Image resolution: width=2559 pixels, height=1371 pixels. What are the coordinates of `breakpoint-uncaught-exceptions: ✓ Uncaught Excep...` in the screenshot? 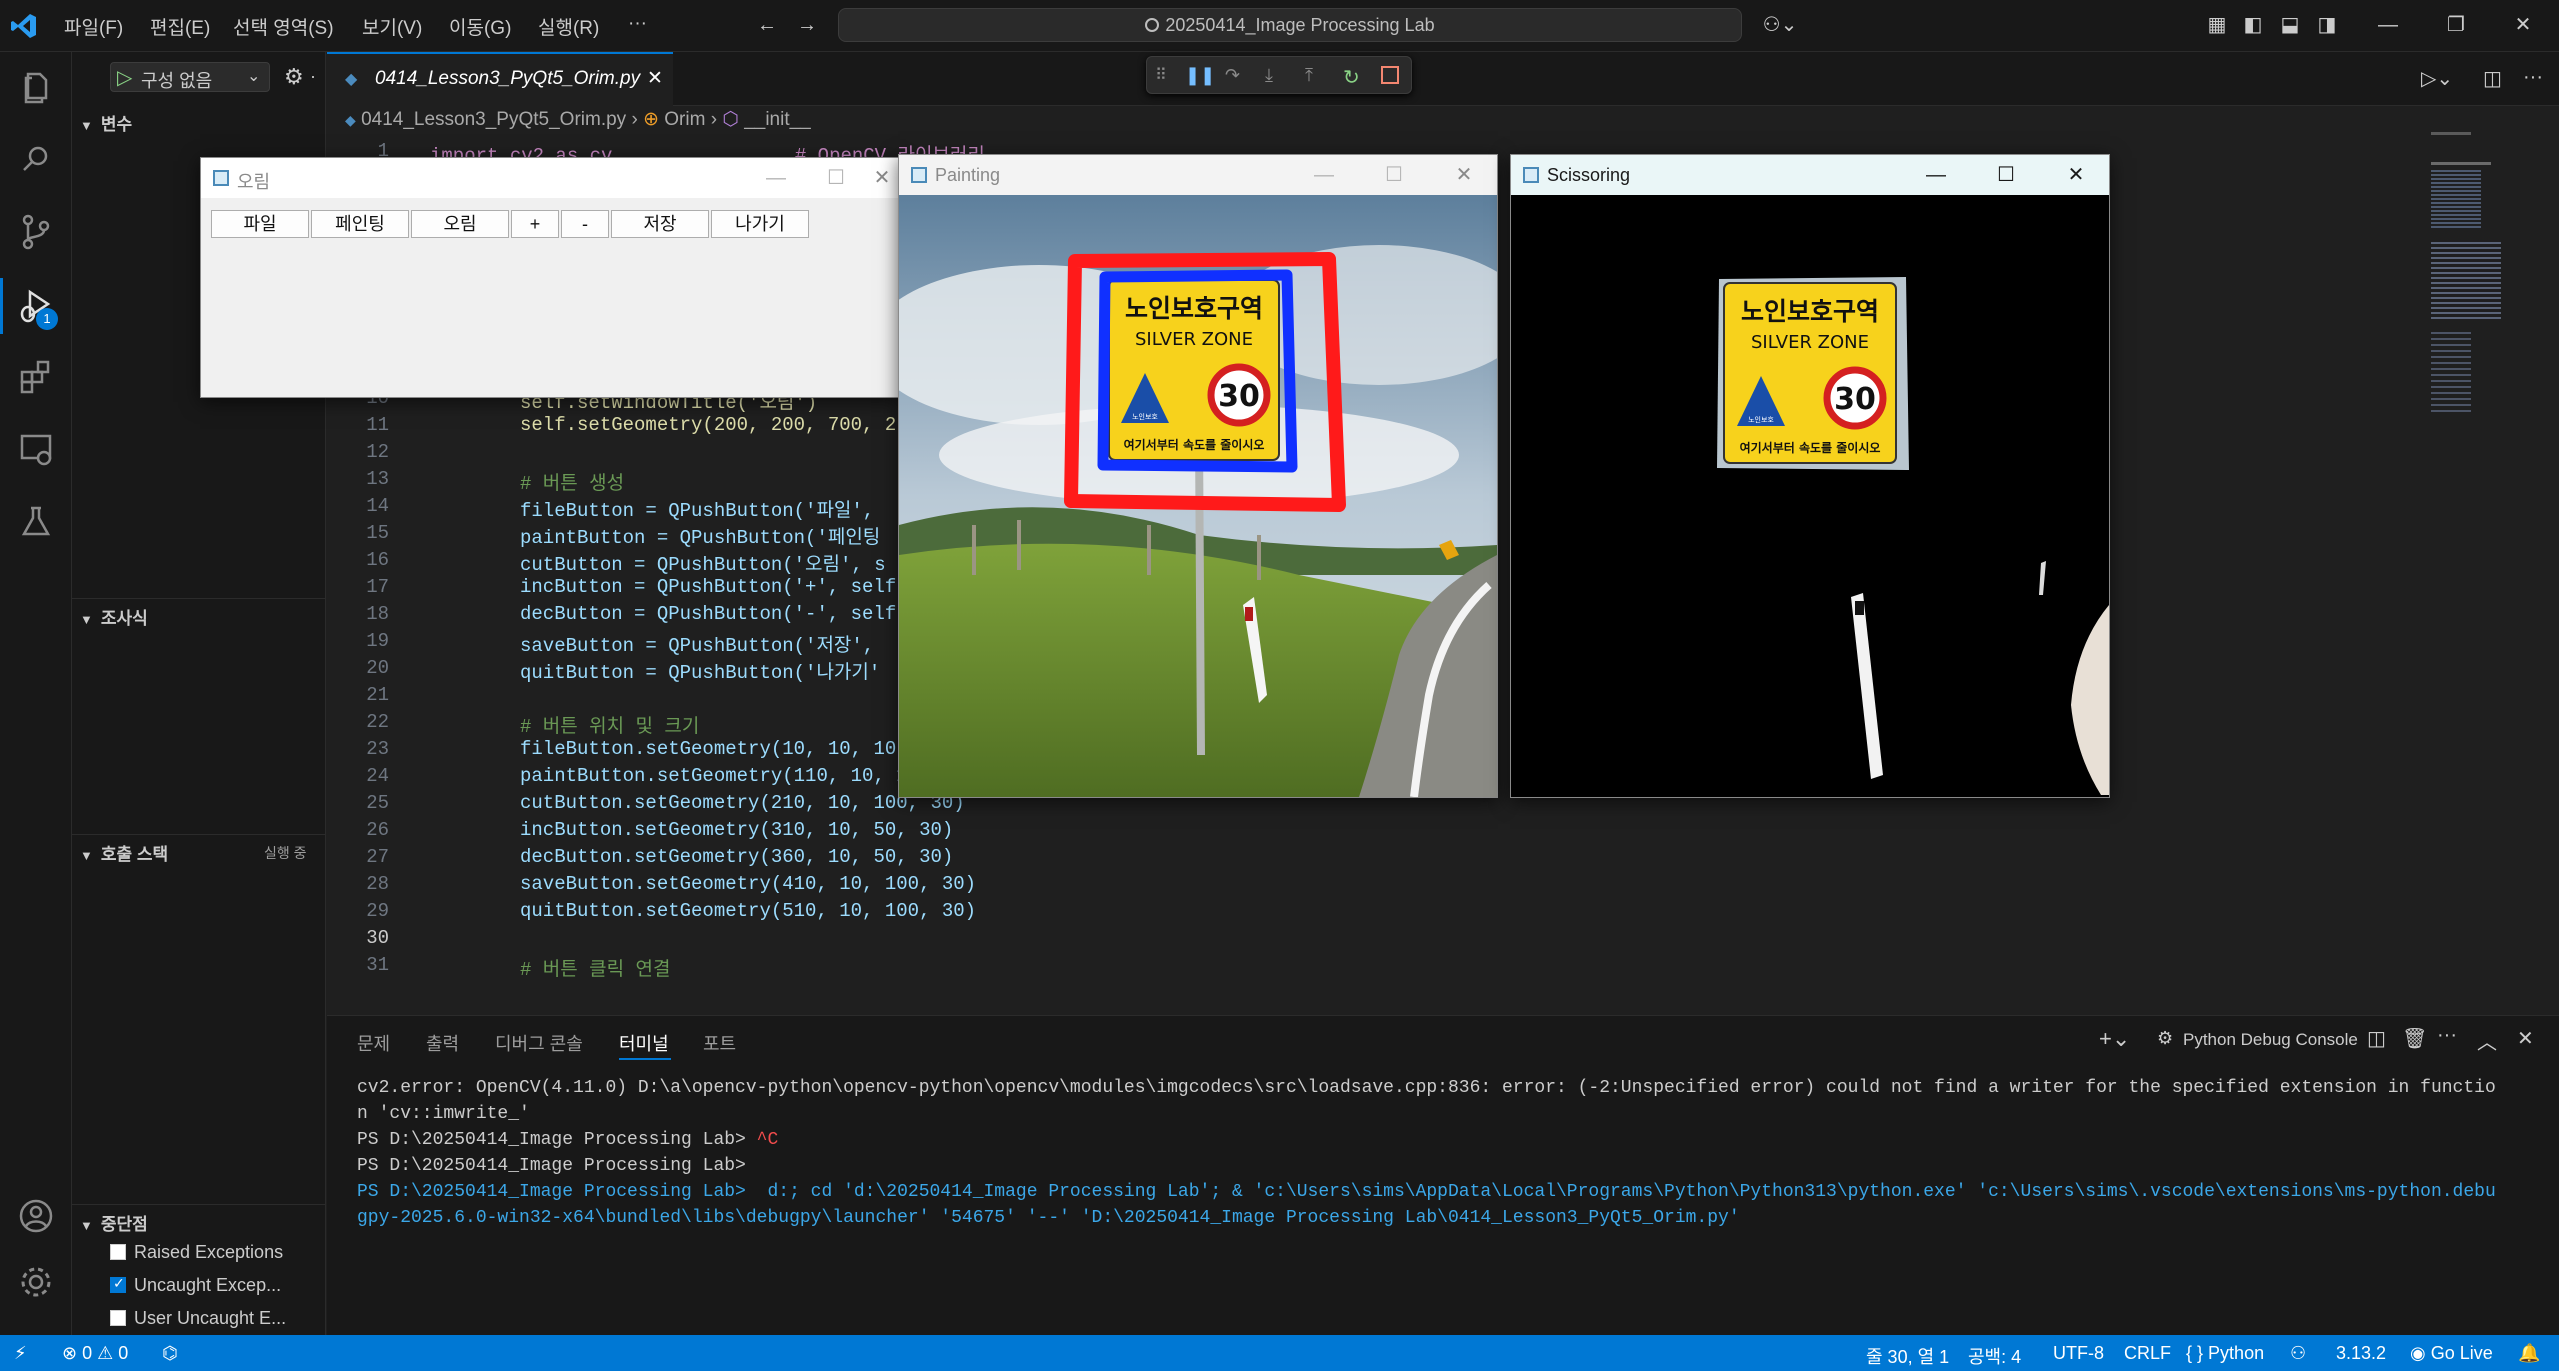 It's located at (195, 1285).